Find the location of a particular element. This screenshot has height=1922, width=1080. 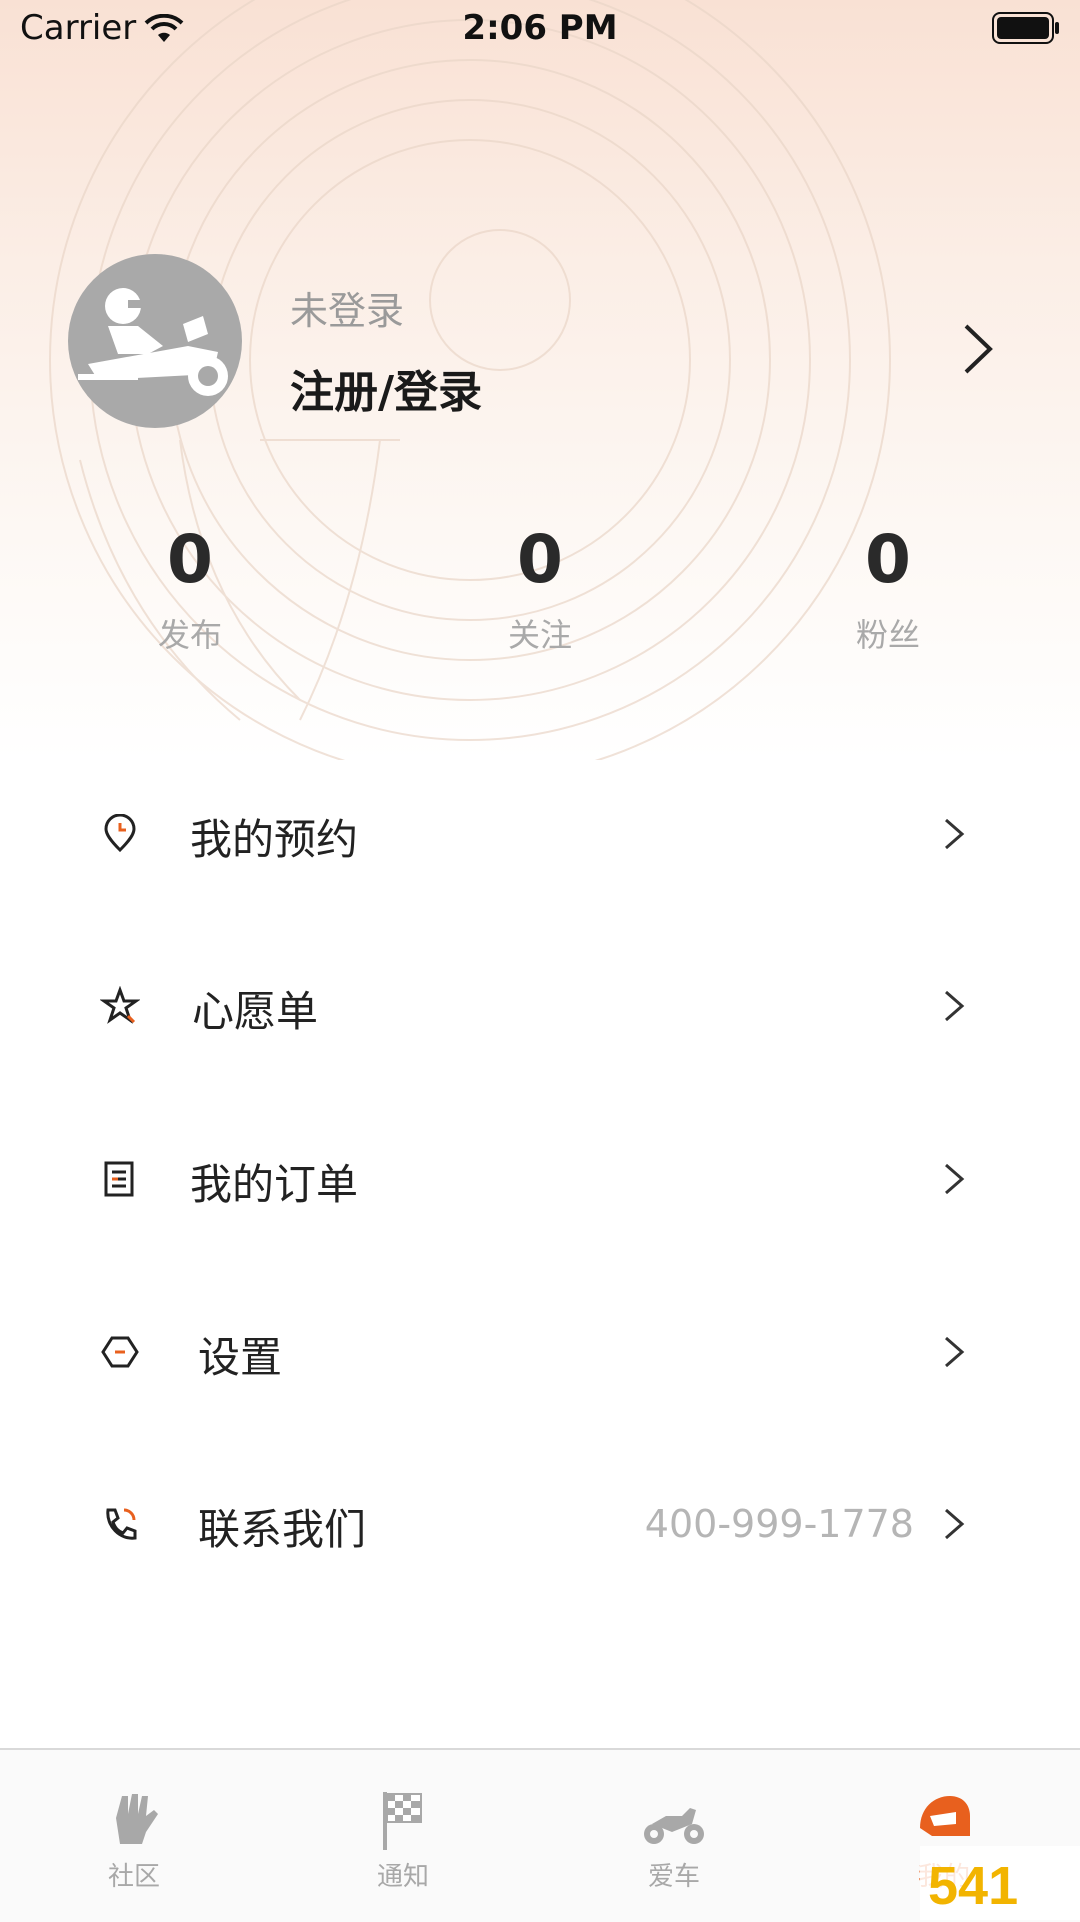

status-bar: Carrier 2:06 PM is located at coordinates (540, 30).